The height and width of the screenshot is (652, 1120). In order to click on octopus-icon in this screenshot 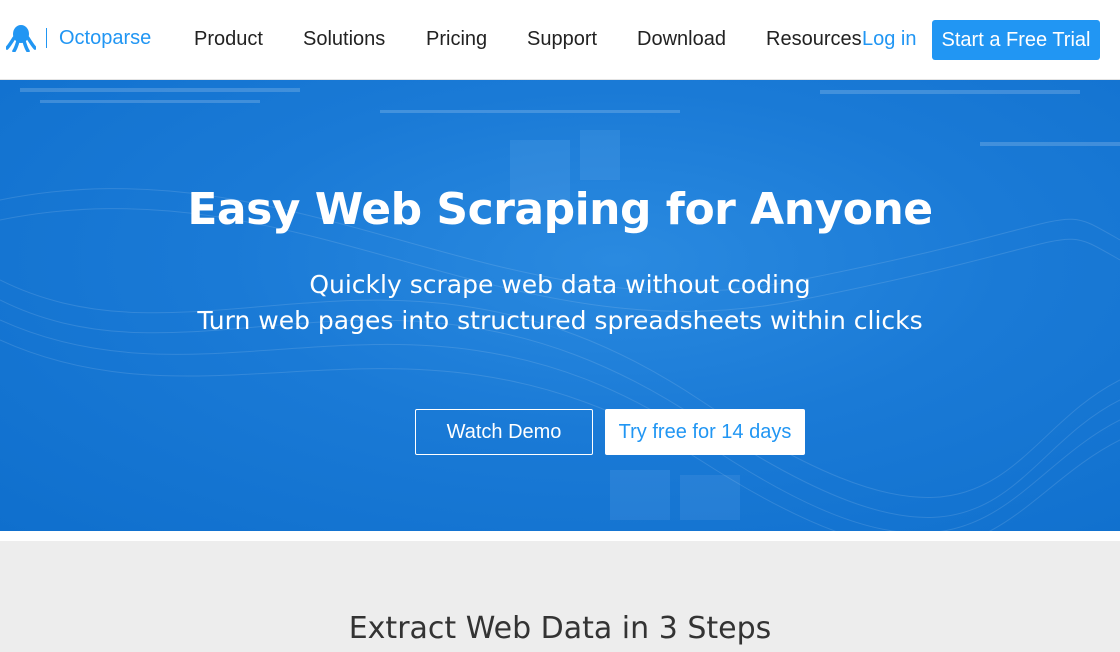, I will do `click(21, 38)`.